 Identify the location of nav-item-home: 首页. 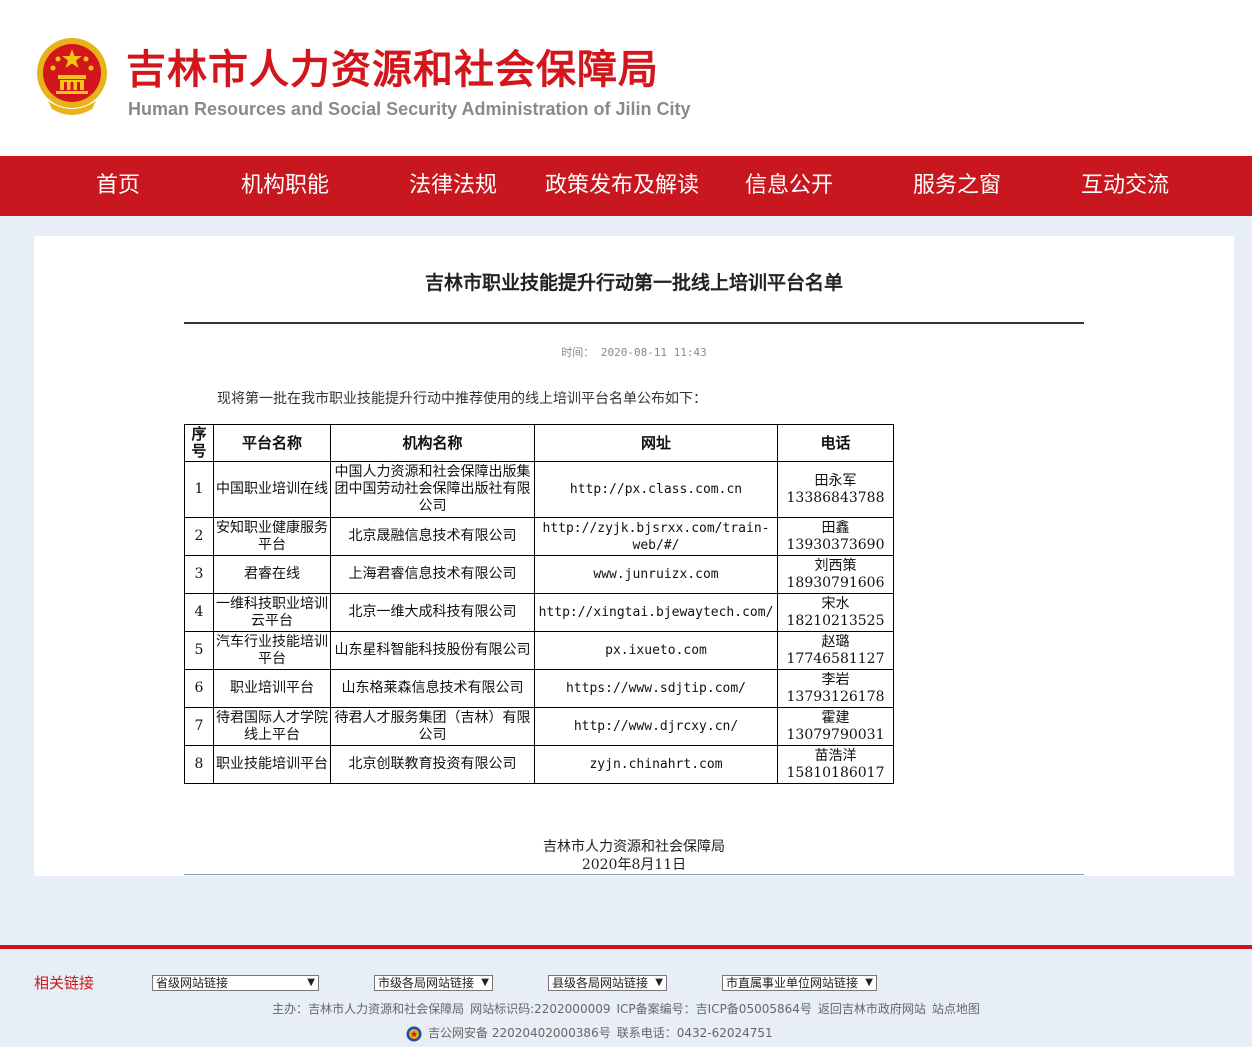
(118, 186).